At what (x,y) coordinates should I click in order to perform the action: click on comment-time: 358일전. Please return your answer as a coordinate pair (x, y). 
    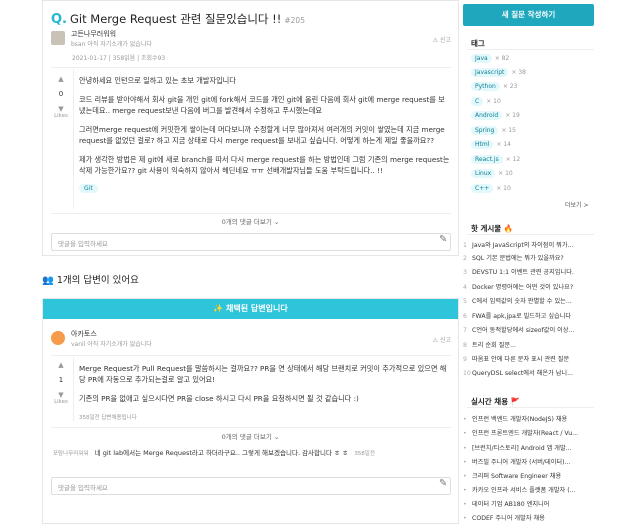
    Looking at the image, I should click on (364, 454).